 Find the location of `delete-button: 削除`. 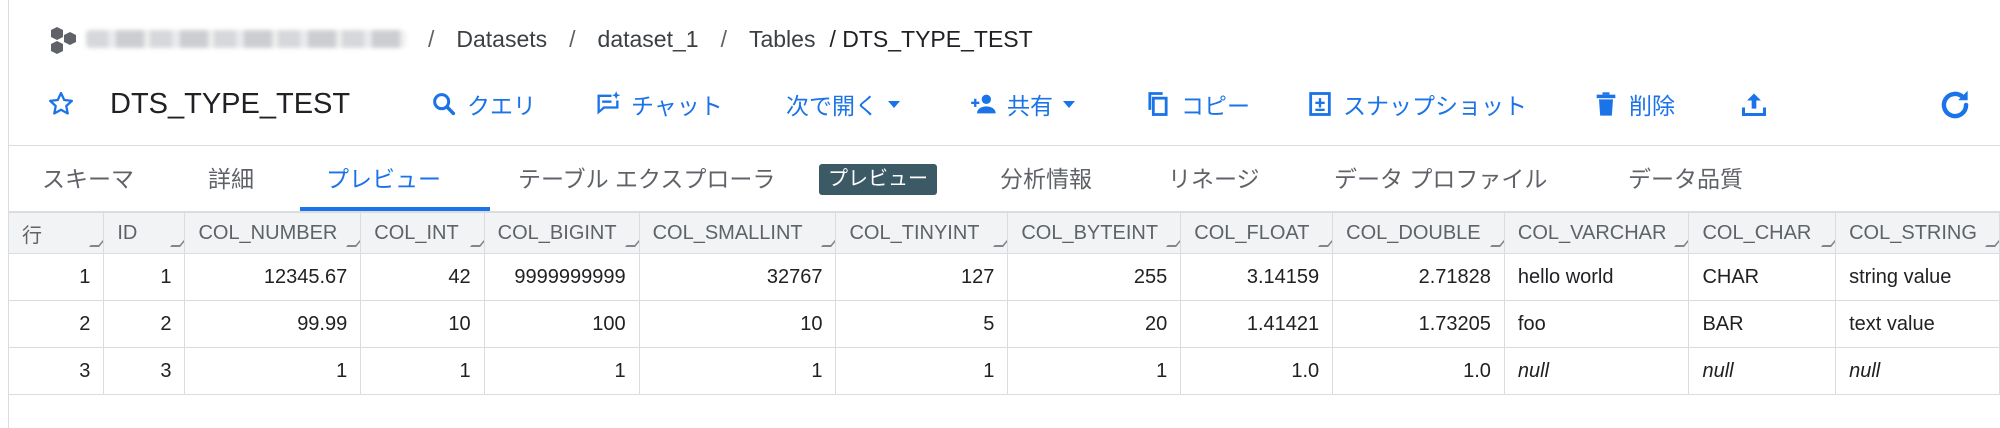

delete-button: 削除 is located at coordinates (1633, 104).